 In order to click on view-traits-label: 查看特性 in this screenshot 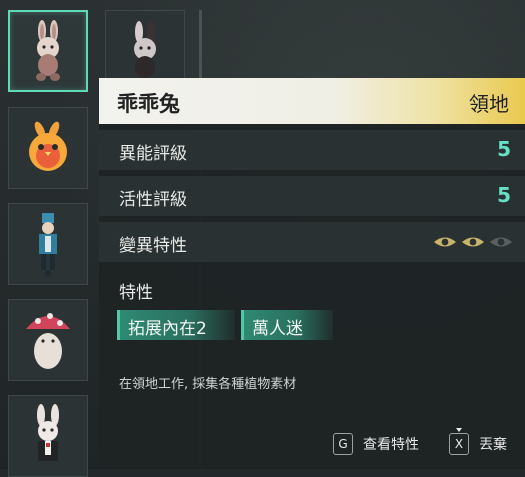, I will do `click(391, 444)`.